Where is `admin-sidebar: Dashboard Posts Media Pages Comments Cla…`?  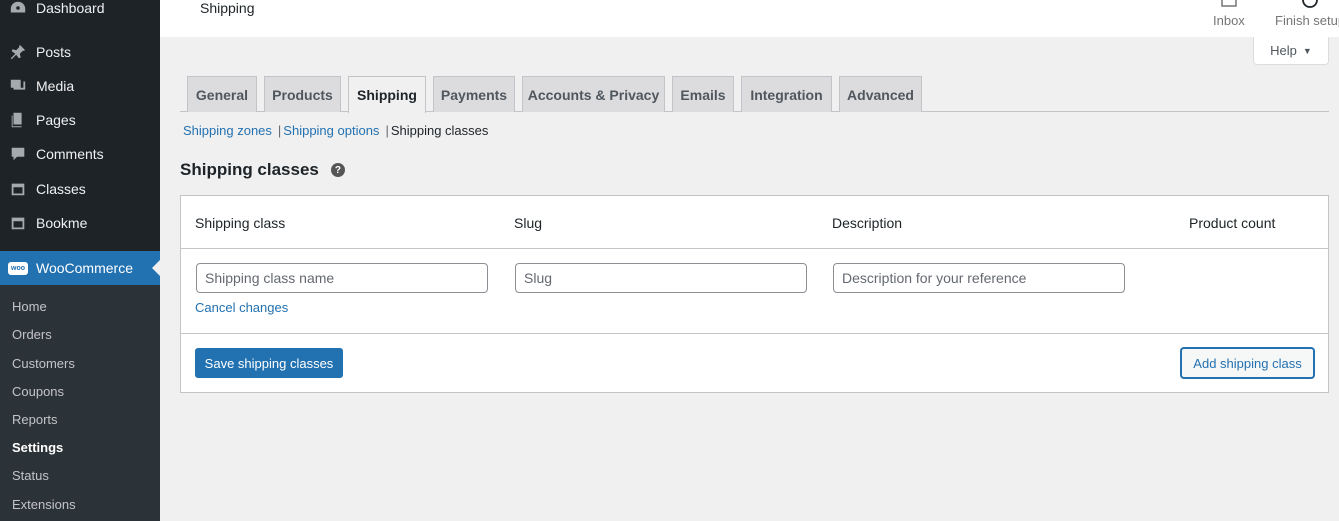
admin-sidebar: Dashboard Posts Media Pages Comments Cla… is located at coordinates (80, 260).